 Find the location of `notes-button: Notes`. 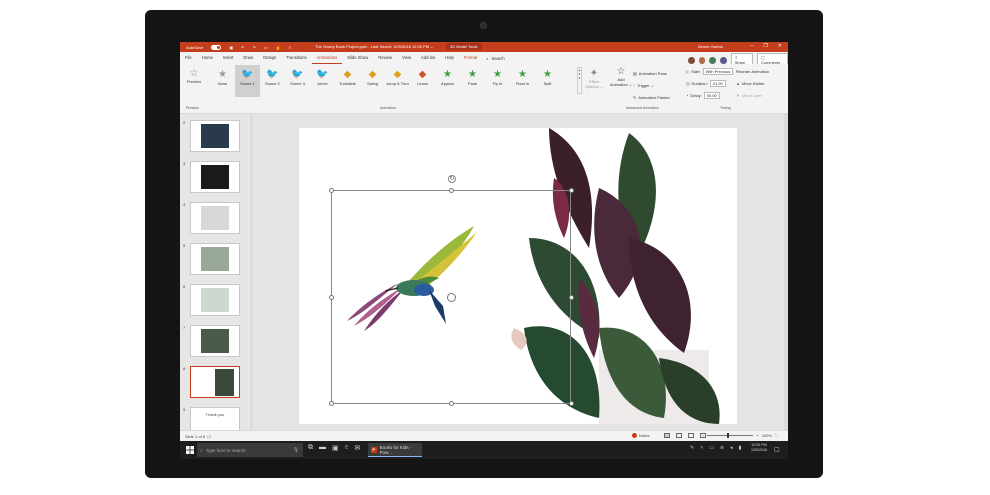

notes-button: Notes is located at coordinates (640, 435).